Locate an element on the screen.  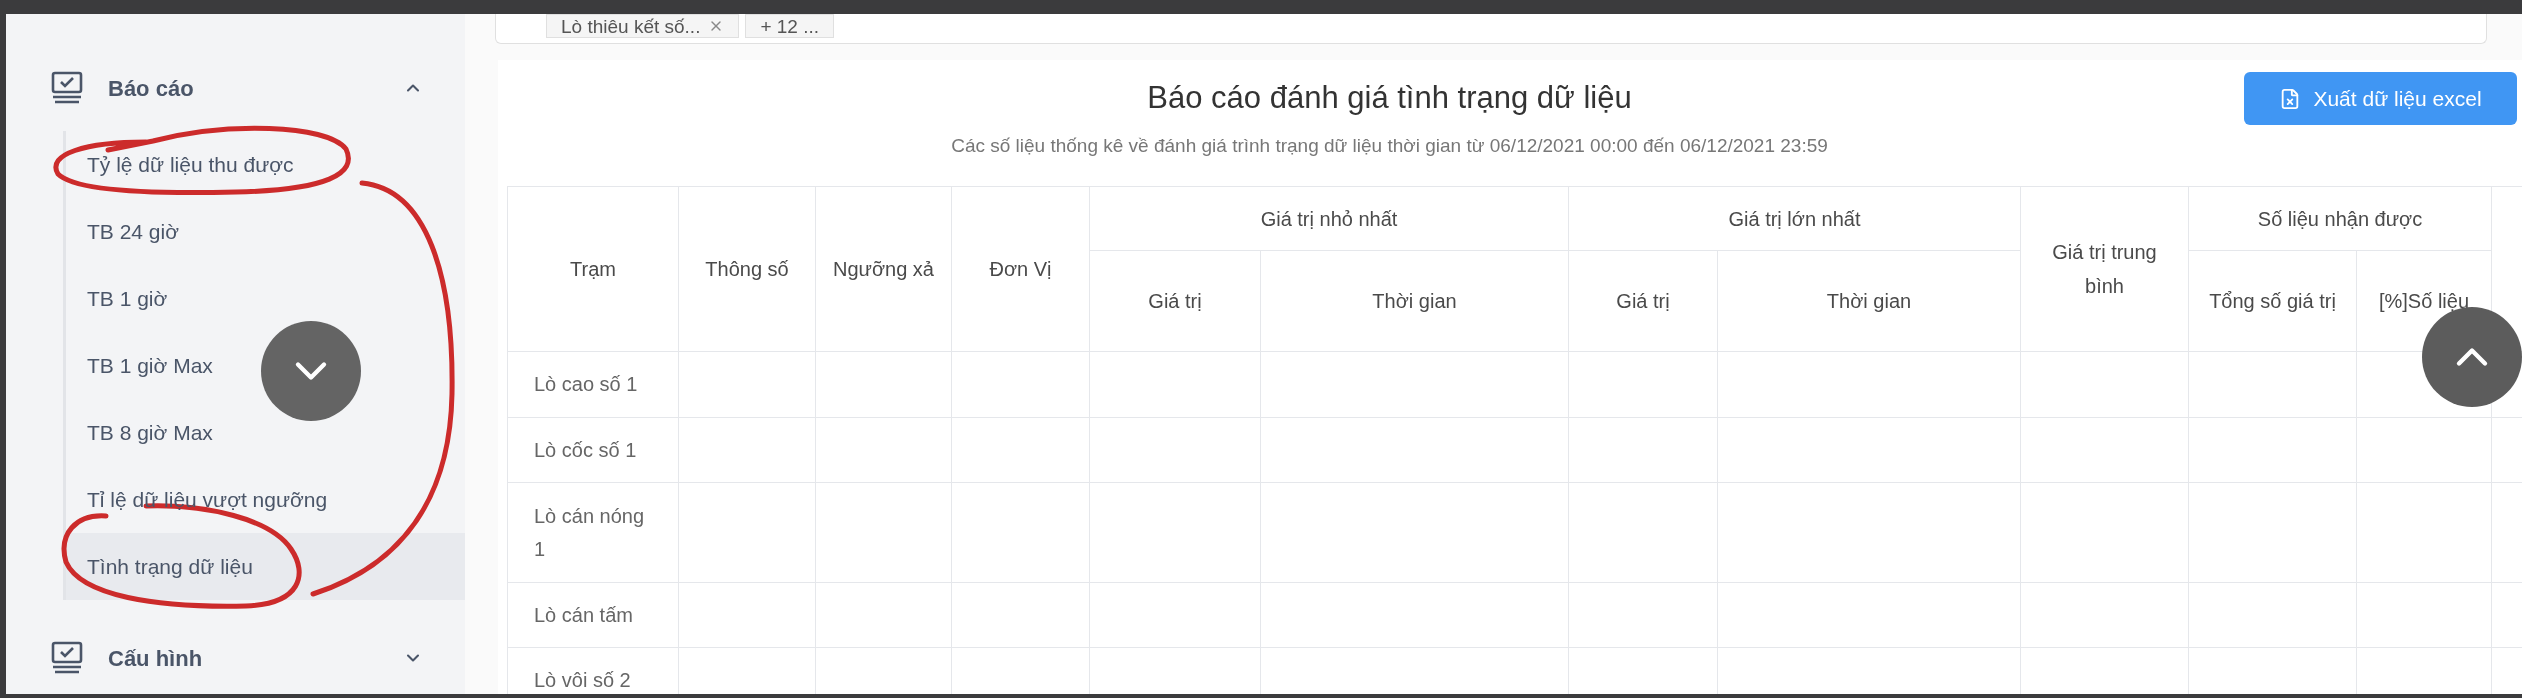
column-header: Giá trị lớn nhất is located at coordinates (1794, 218).